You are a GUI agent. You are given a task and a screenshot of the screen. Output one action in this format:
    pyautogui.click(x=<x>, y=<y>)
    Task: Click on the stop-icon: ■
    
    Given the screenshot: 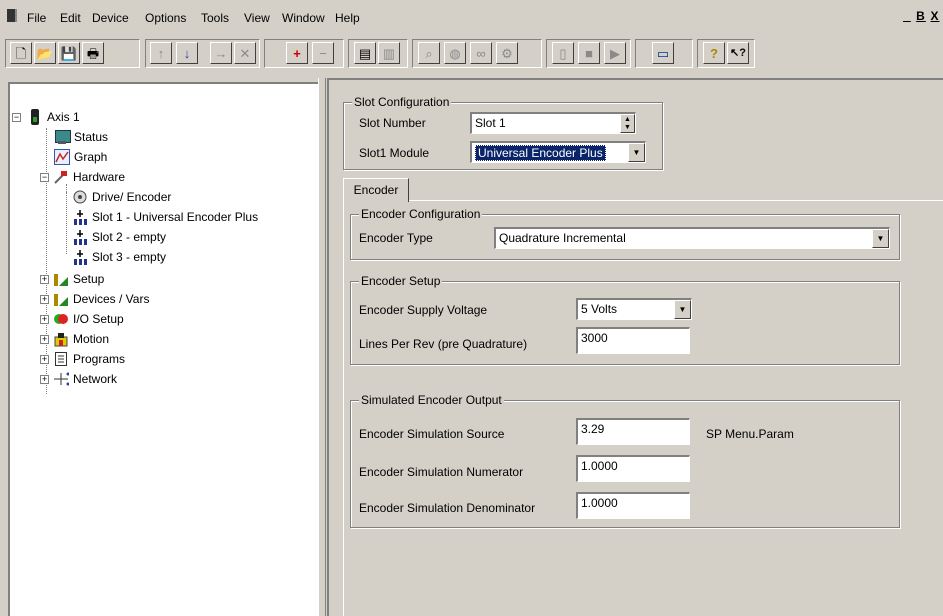 What is the action you would take?
    pyautogui.click(x=589, y=53)
    